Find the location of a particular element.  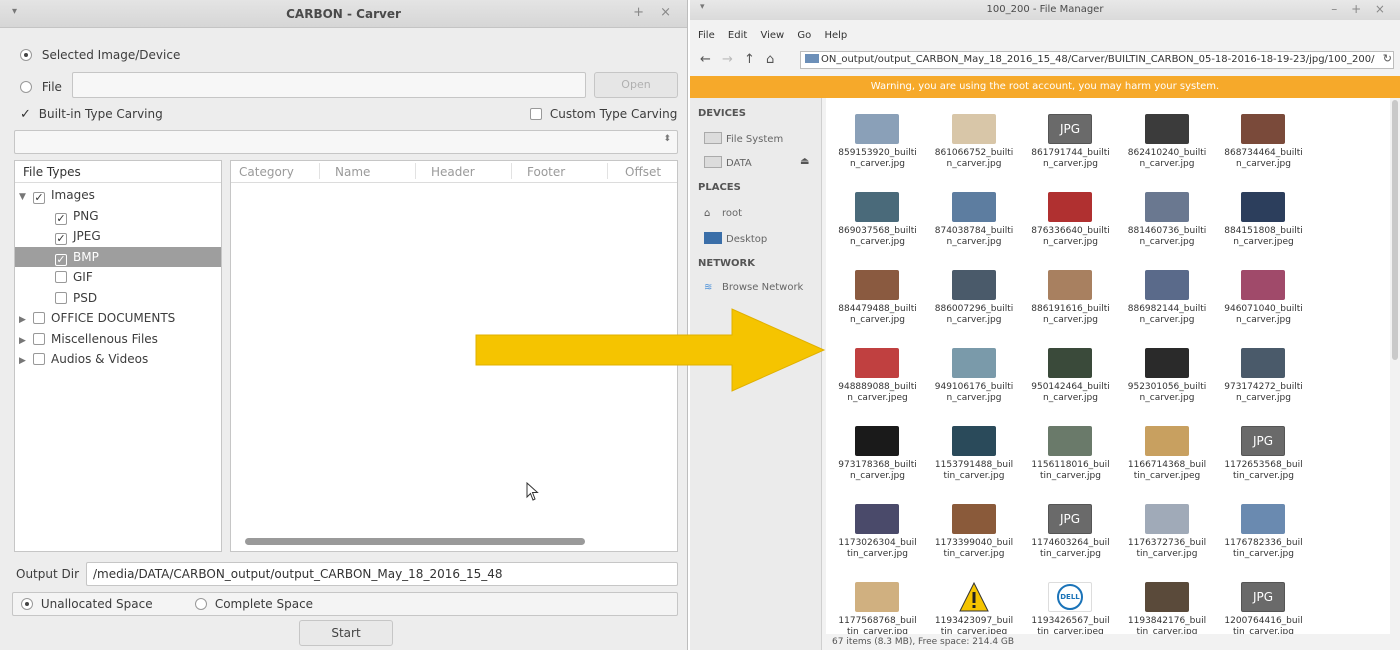

file-item: 874038784_builti n_carver.jpg is located at coordinates (974, 215).